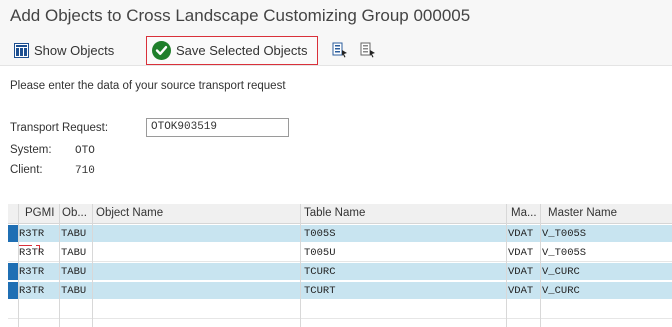 The height and width of the screenshot is (327, 672). Describe the element at coordinates (340, 253) in the screenshot. I see `table-row: R3TR TABU T005U VDAT V_T005S` at that location.